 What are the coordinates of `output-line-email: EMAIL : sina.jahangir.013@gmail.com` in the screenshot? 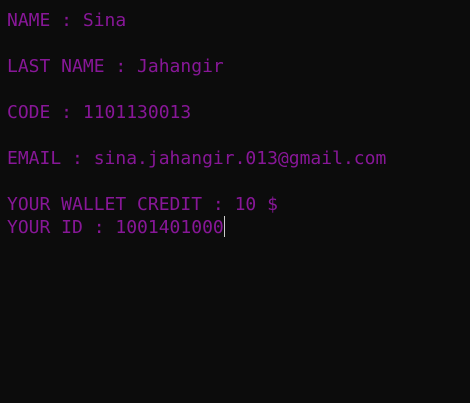 It's located at (197, 158).